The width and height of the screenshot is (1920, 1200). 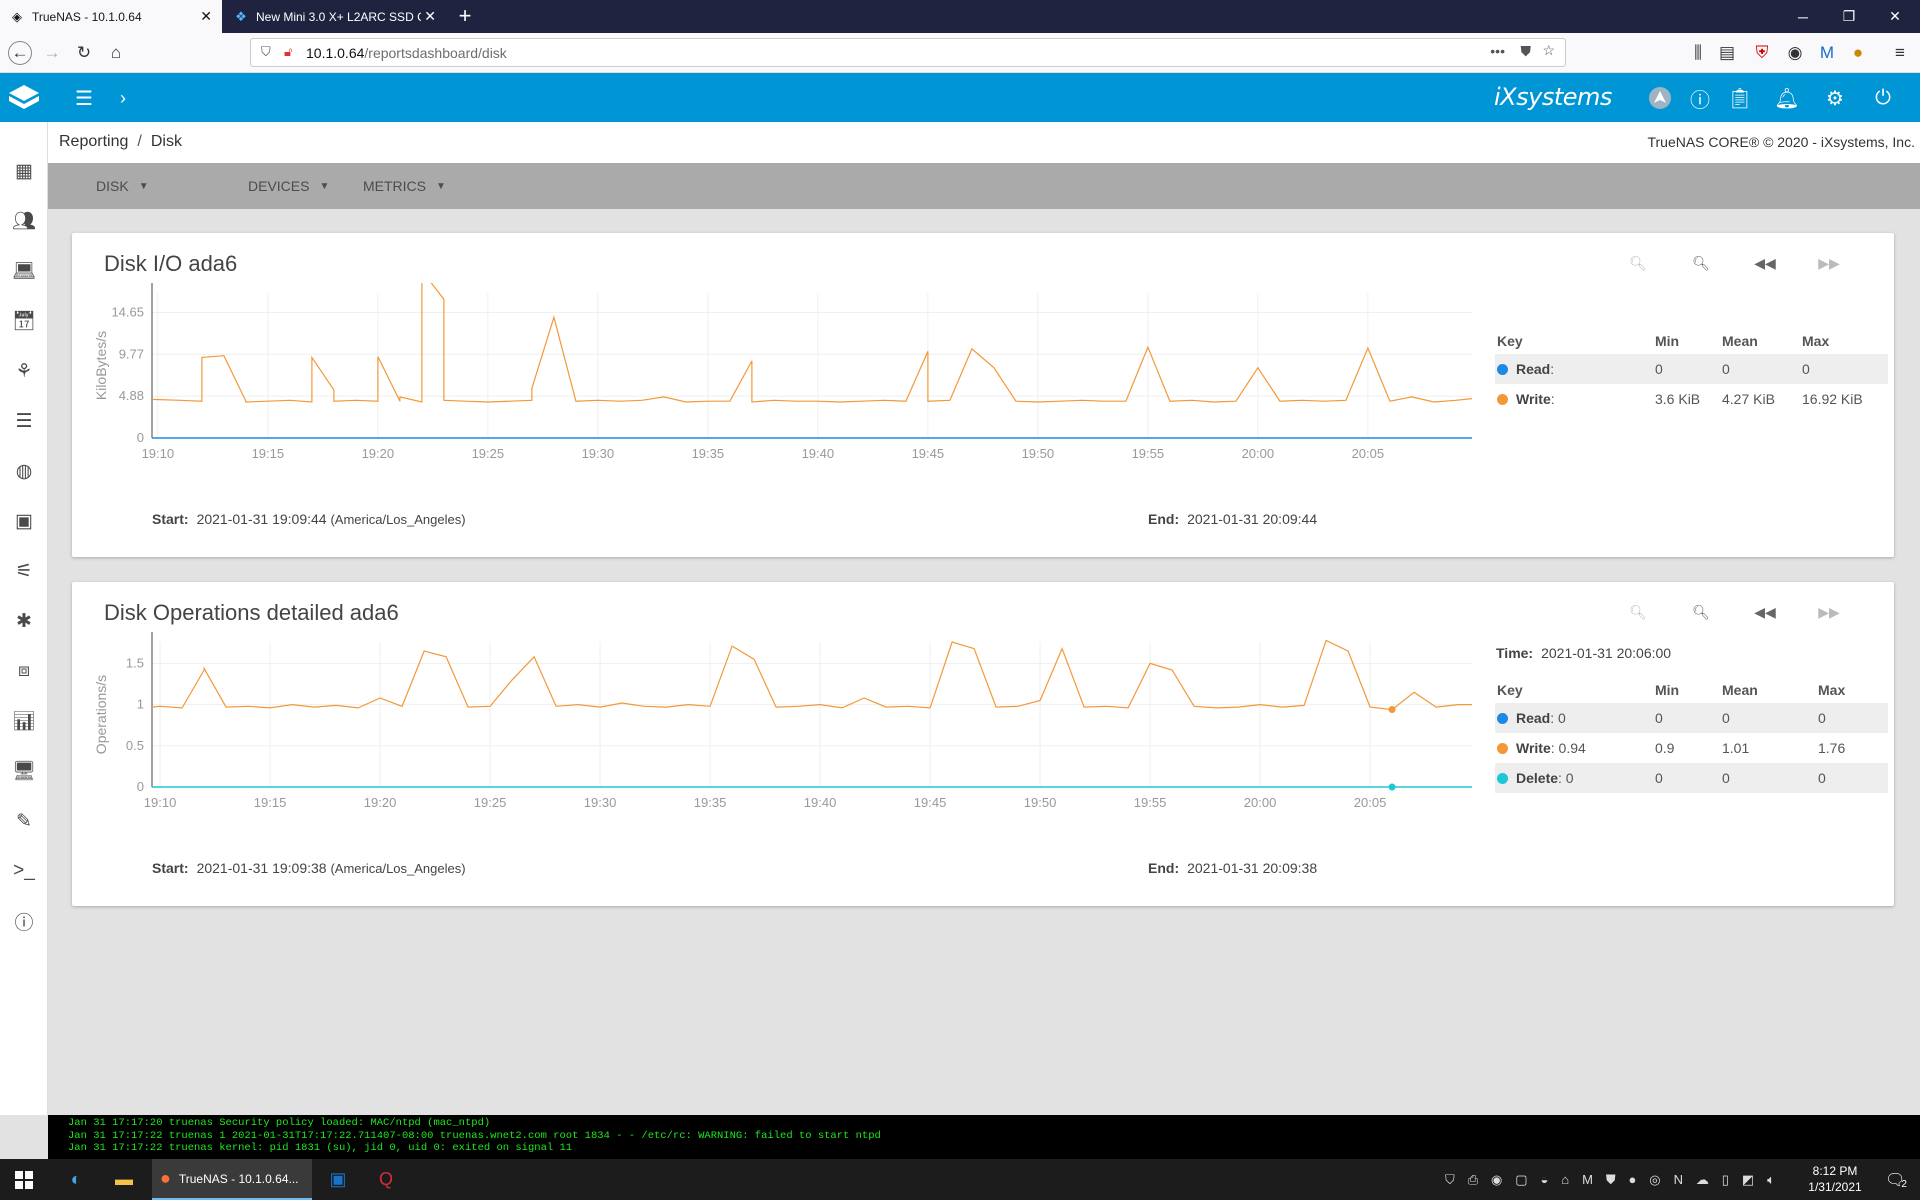 What do you see at coordinates (266, 52) in the screenshot?
I see `shield-icon: ⛉` at bounding box center [266, 52].